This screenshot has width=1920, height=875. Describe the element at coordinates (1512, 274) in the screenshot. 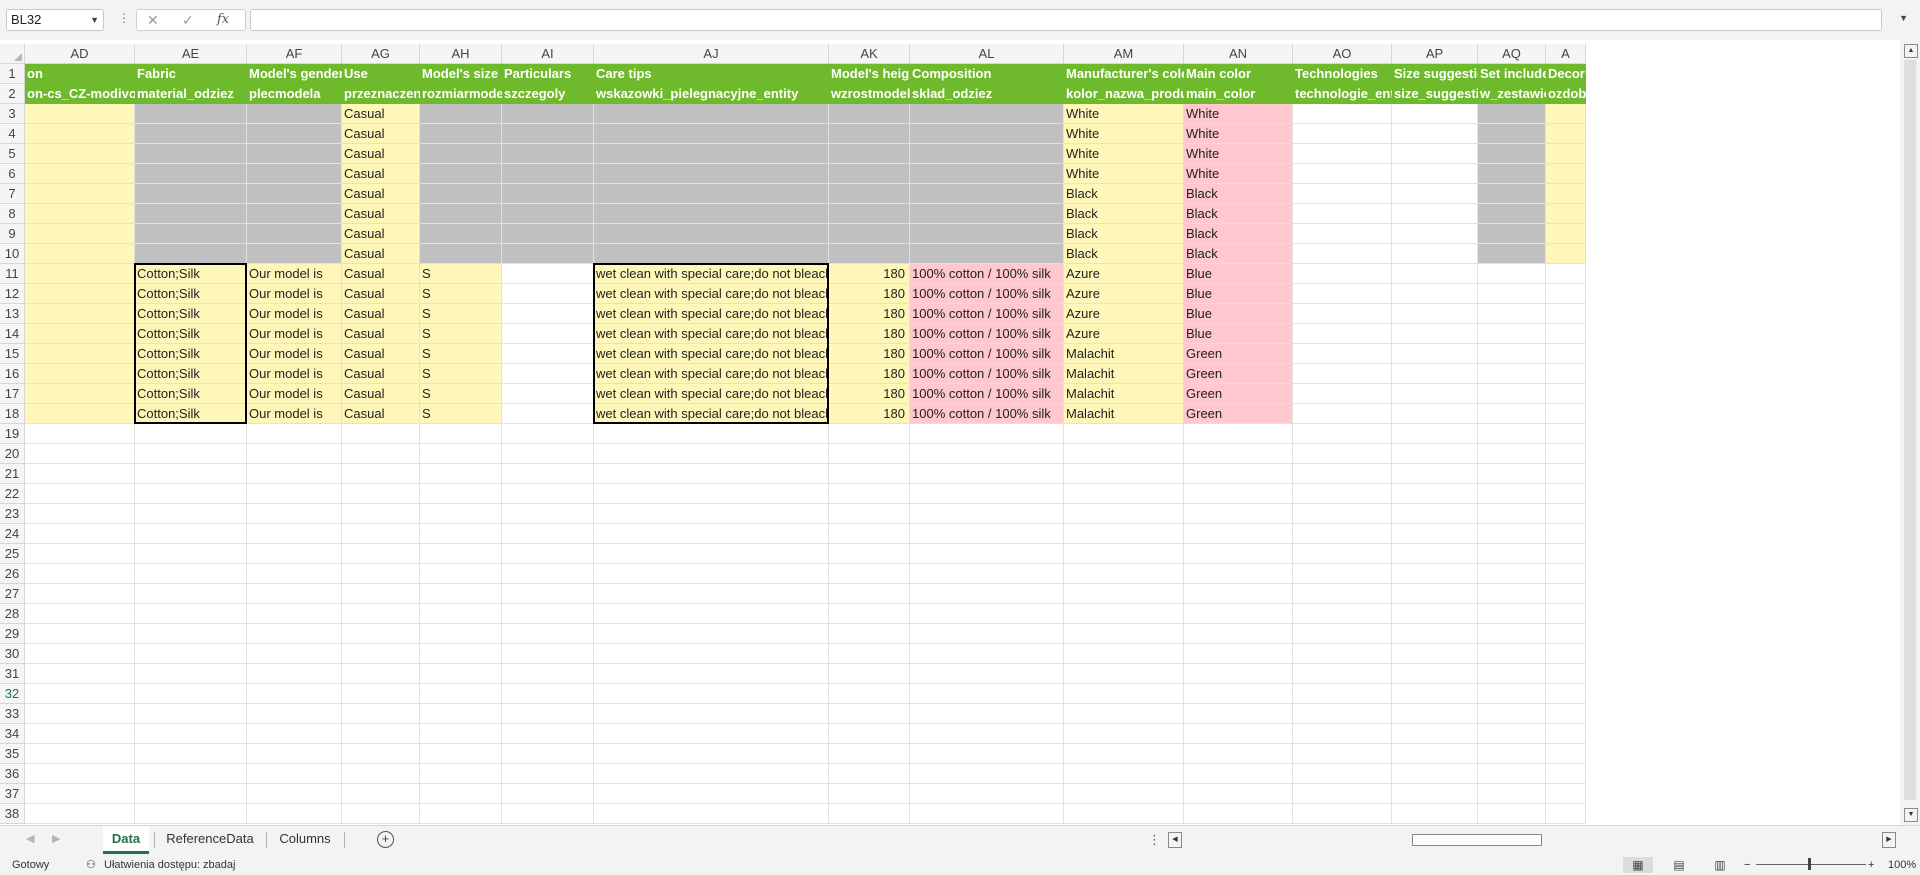

I see `cell-aq11` at that location.